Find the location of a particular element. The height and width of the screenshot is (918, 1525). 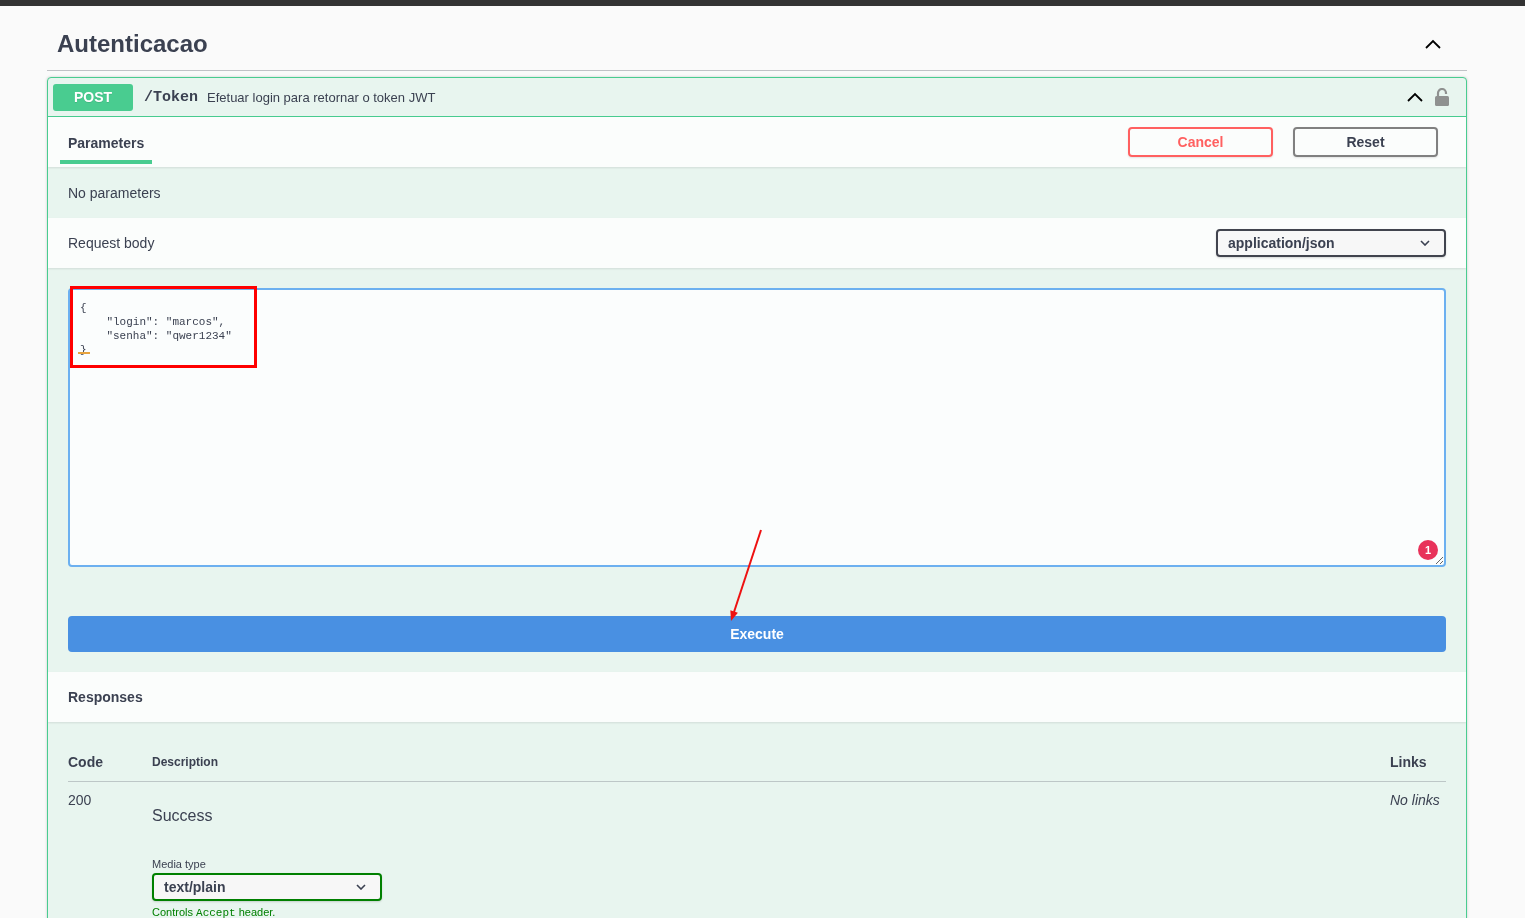

response-description: Success is located at coordinates (182, 816).